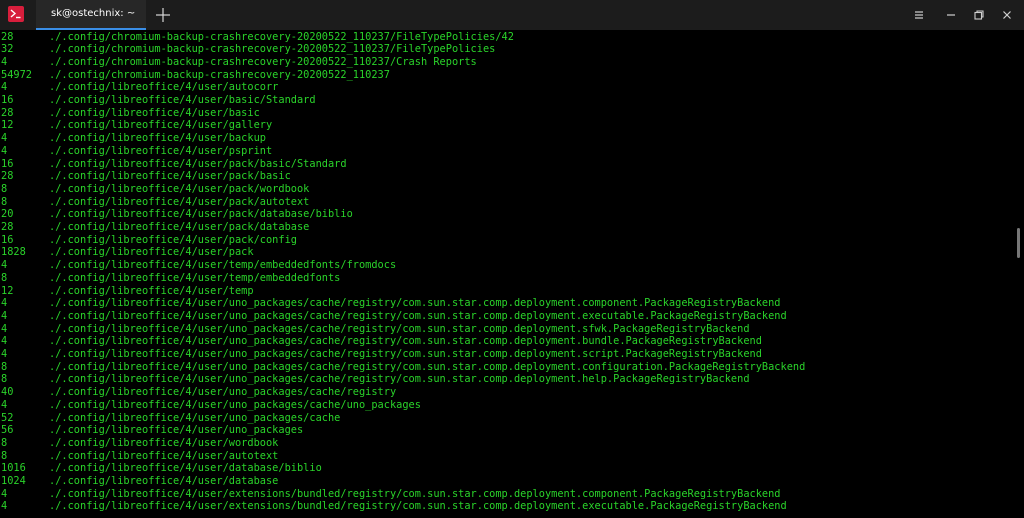  Describe the element at coordinates (13, 481) in the screenshot. I see `du-size: 1024` at that location.